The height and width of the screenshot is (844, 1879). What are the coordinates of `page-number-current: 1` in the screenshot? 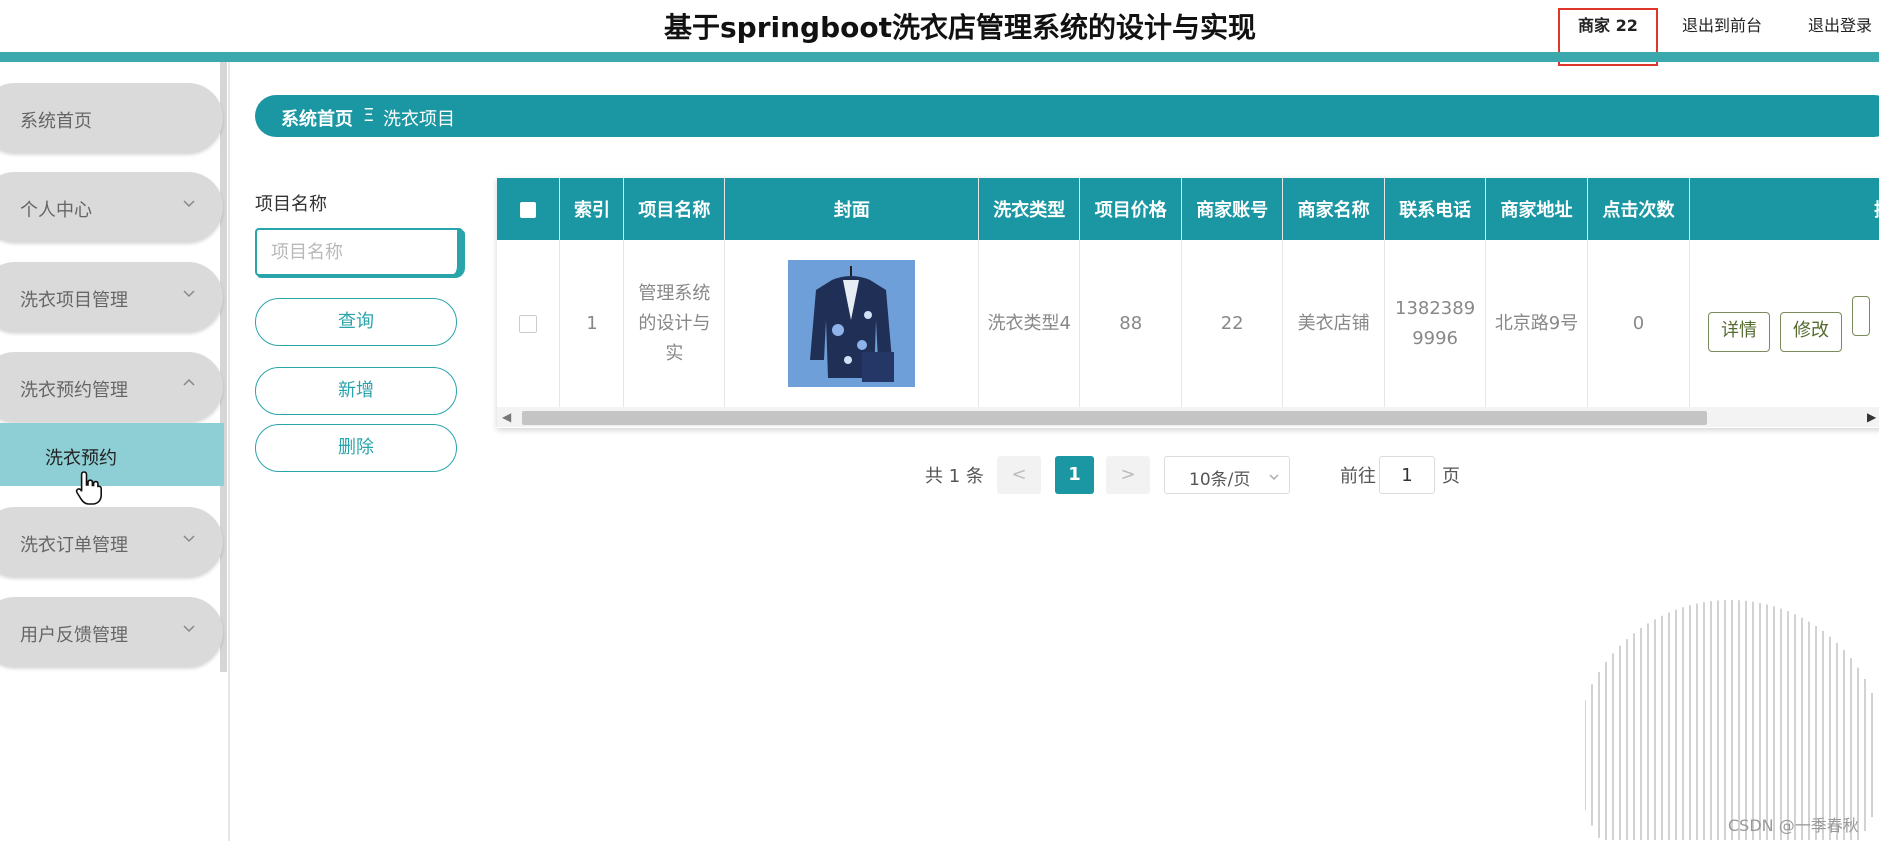 It's located at (1074, 475).